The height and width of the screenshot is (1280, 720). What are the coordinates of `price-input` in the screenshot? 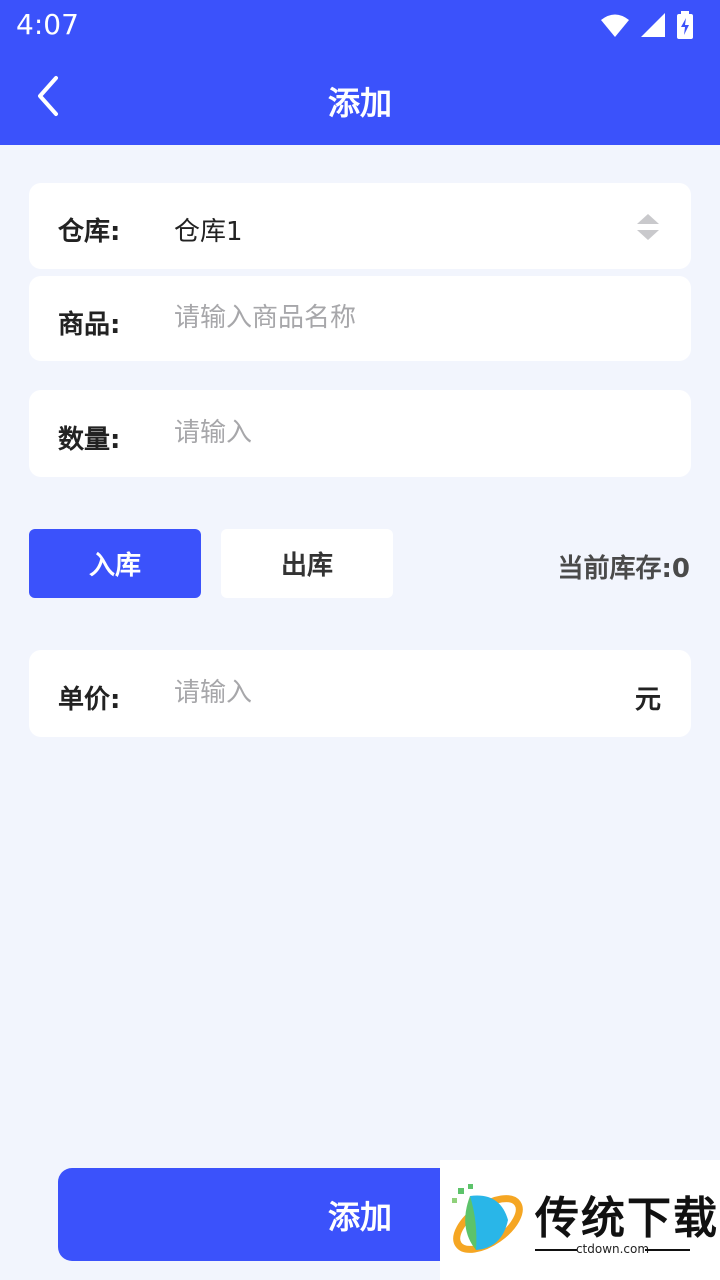 It's located at (384, 693).